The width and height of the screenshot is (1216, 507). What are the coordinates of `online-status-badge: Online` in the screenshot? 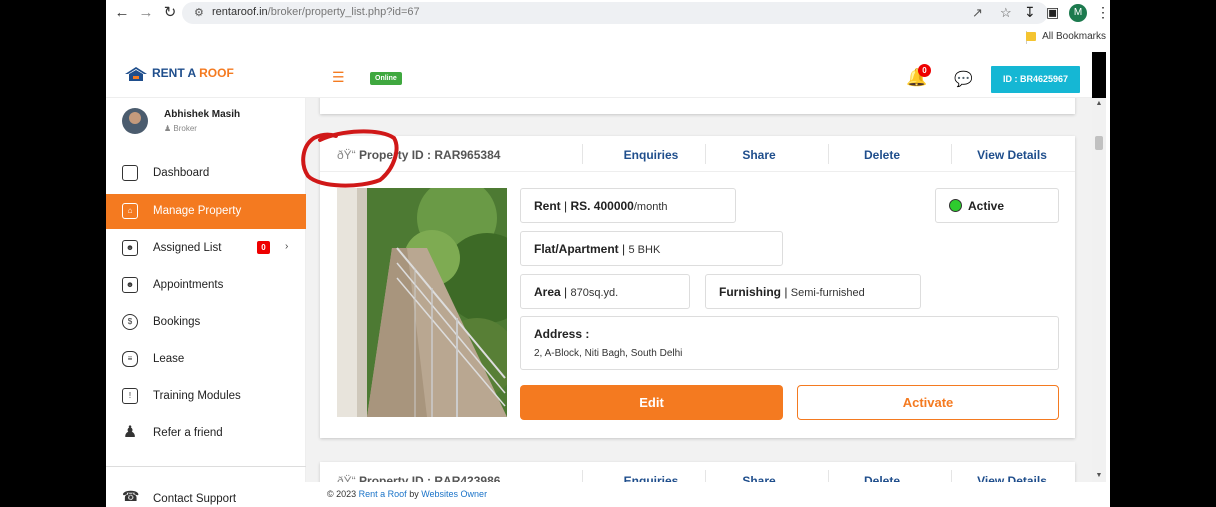 It's located at (386, 78).